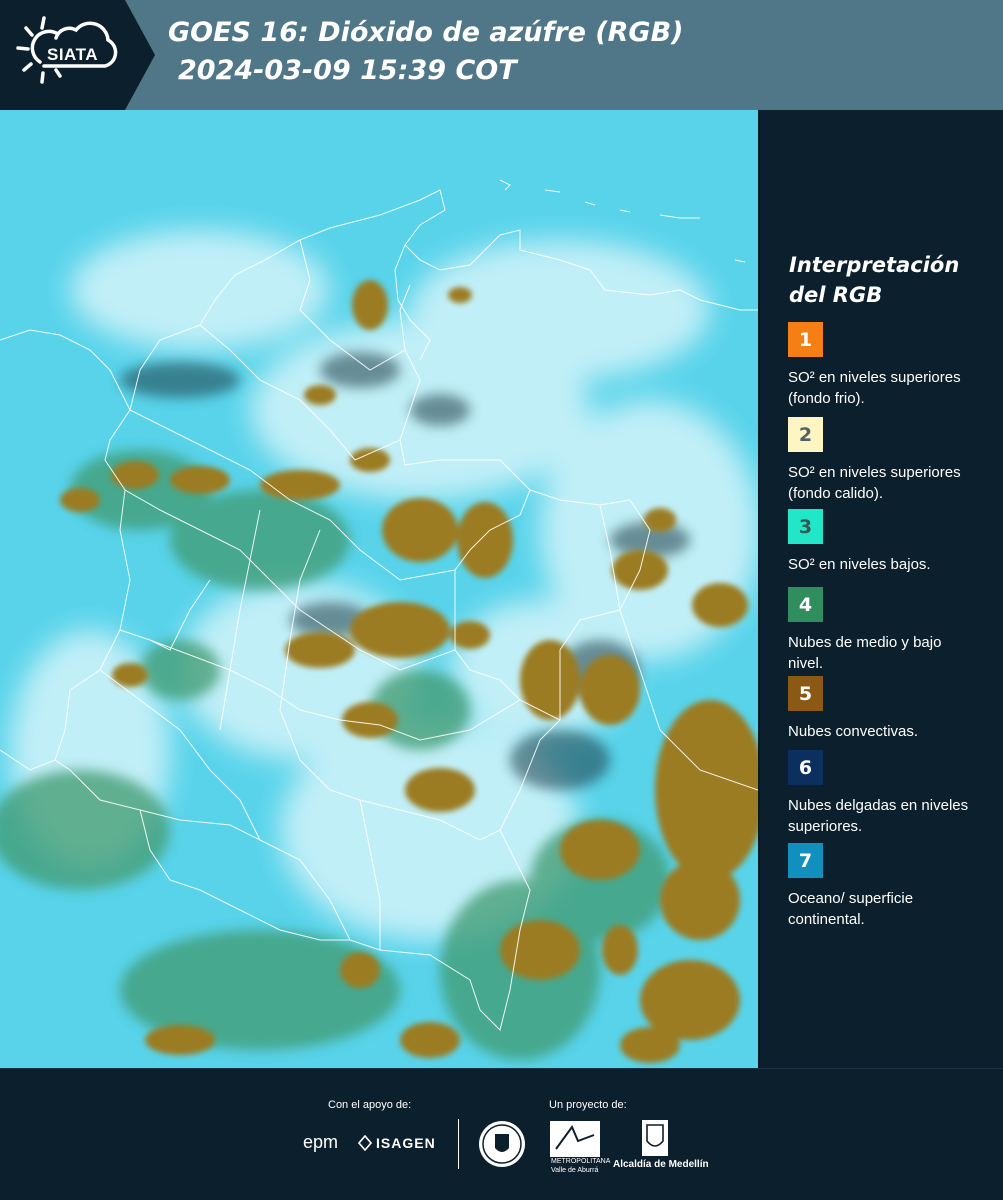 The height and width of the screenshot is (1200, 1003). What do you see at coordinates (893, 709) in the screenshot?
I see `legend-item-5: 5 Nubes convectivas.` at bounding box center [893, 709].